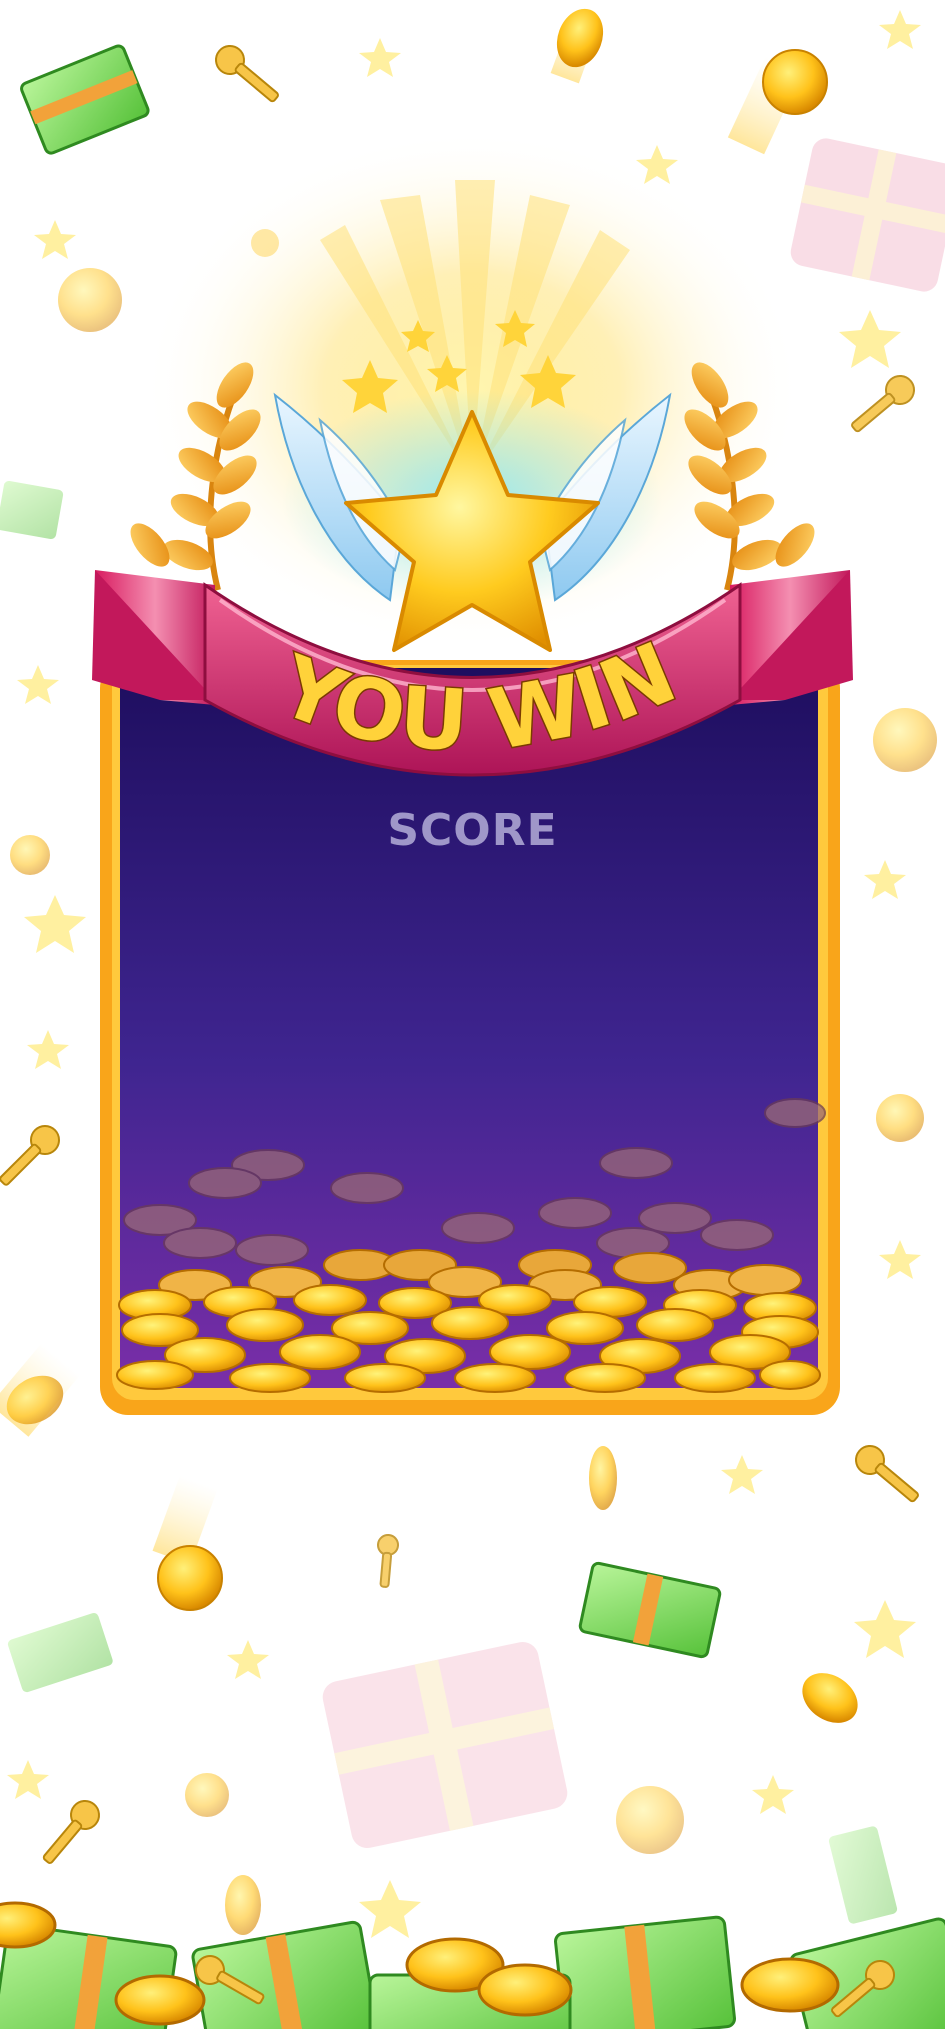 Image resolution: width=945 pixels, height=2029 pixels. I want to click on treasure-chest-icon, so click(445, 1745).